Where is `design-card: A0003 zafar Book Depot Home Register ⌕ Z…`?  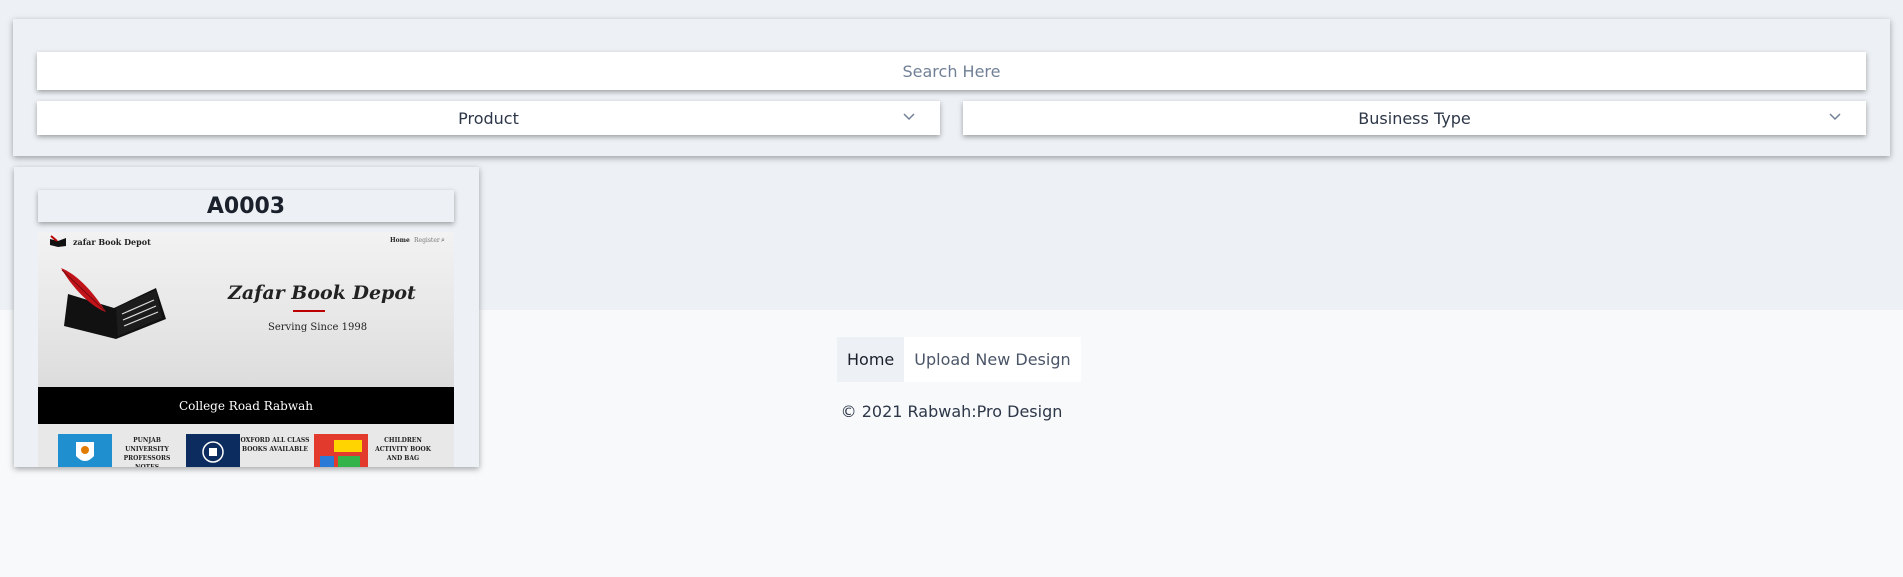
design-card: A0003 zafar Book Depot Home Register ⌕ Z… is located at coordinates (246, 317).